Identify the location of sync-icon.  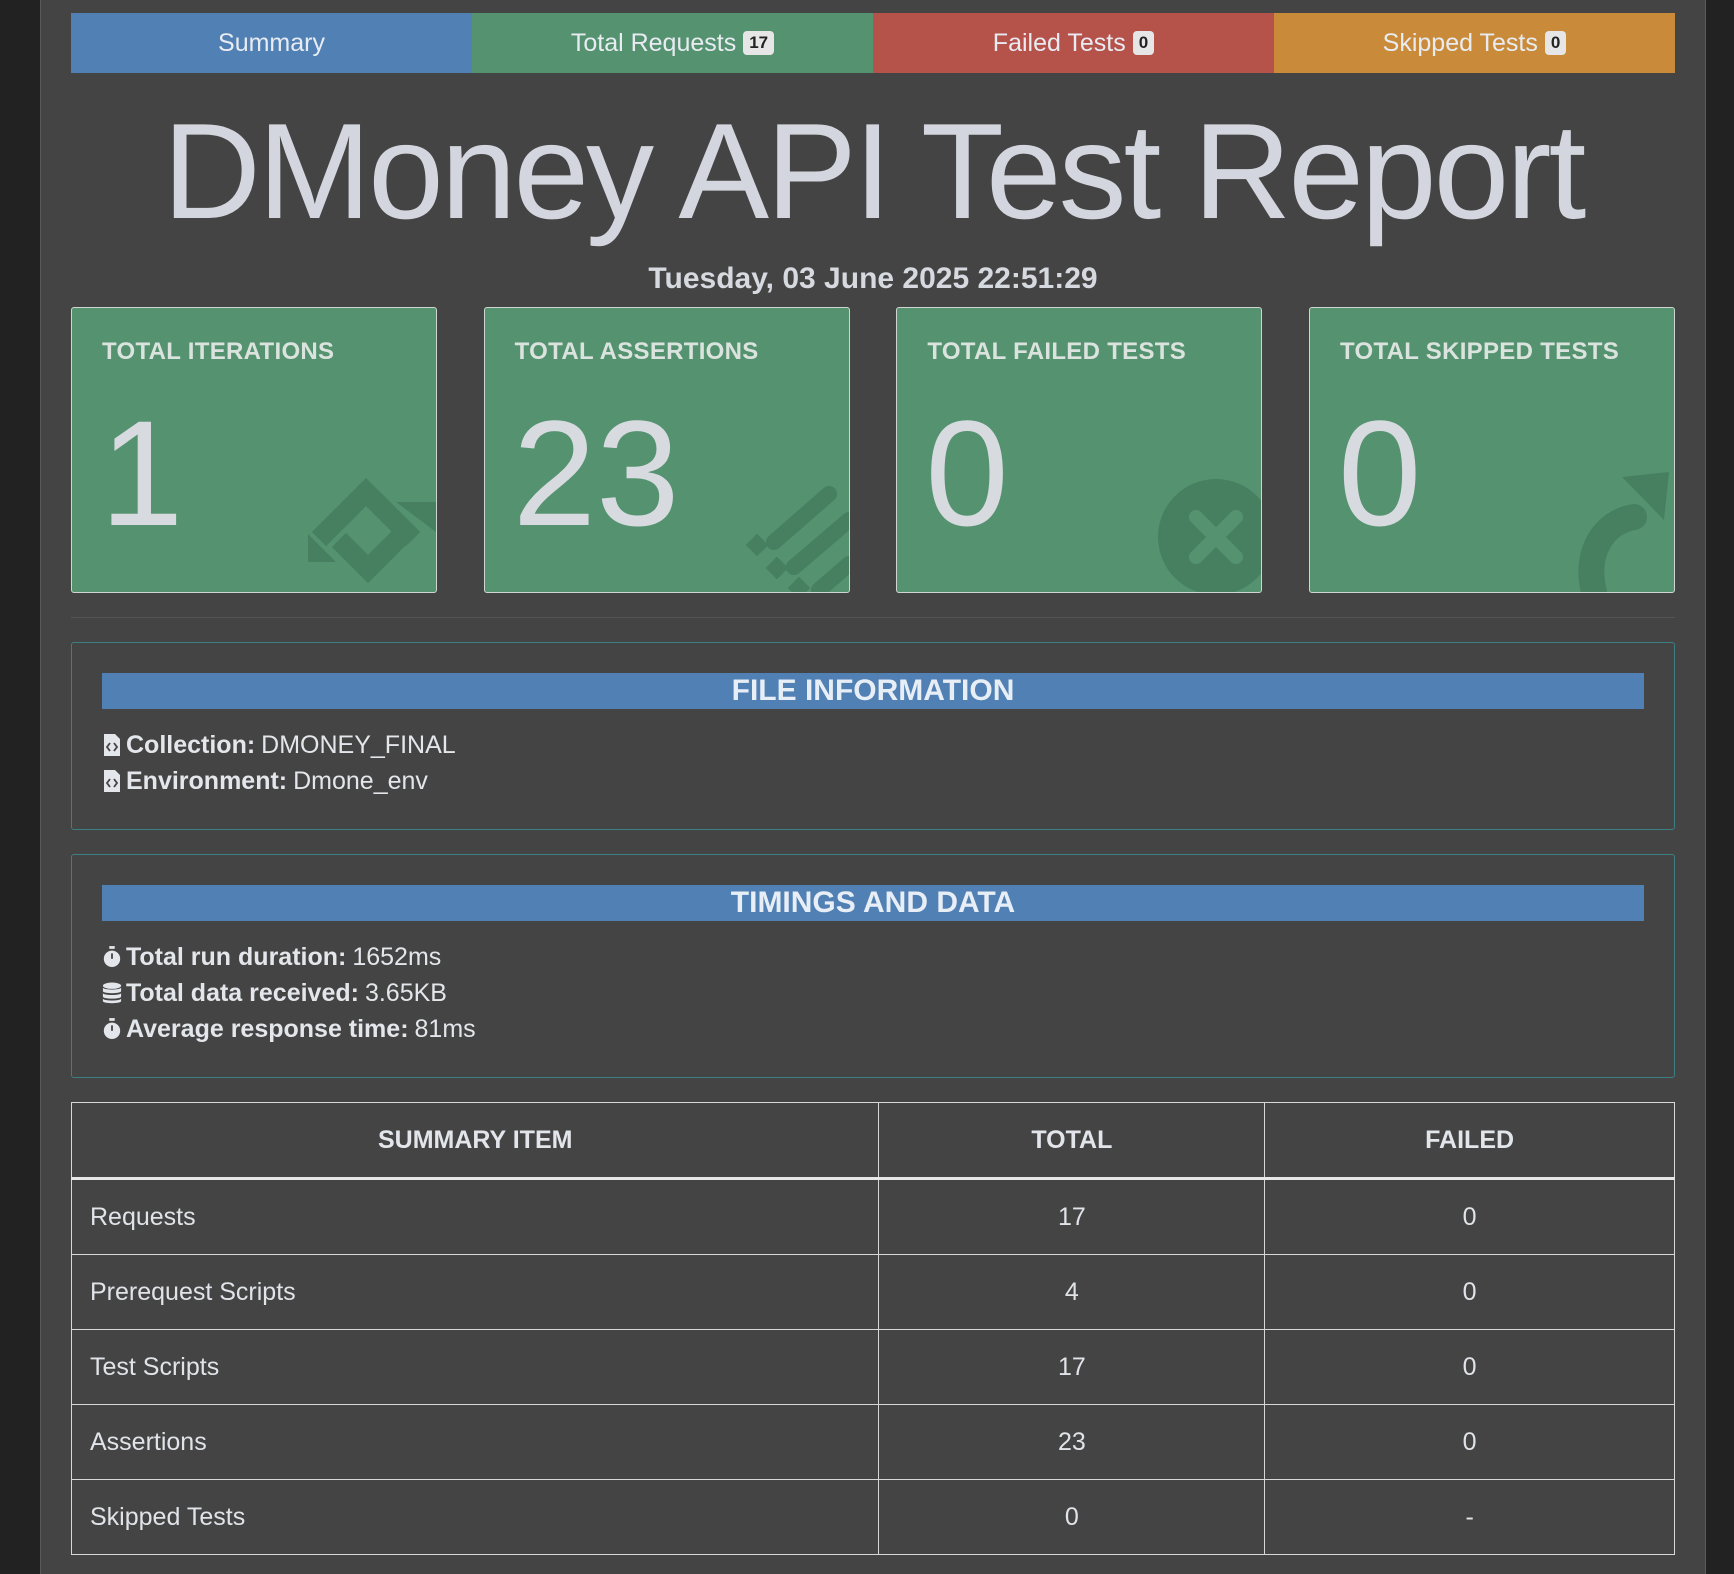
(372, 530).